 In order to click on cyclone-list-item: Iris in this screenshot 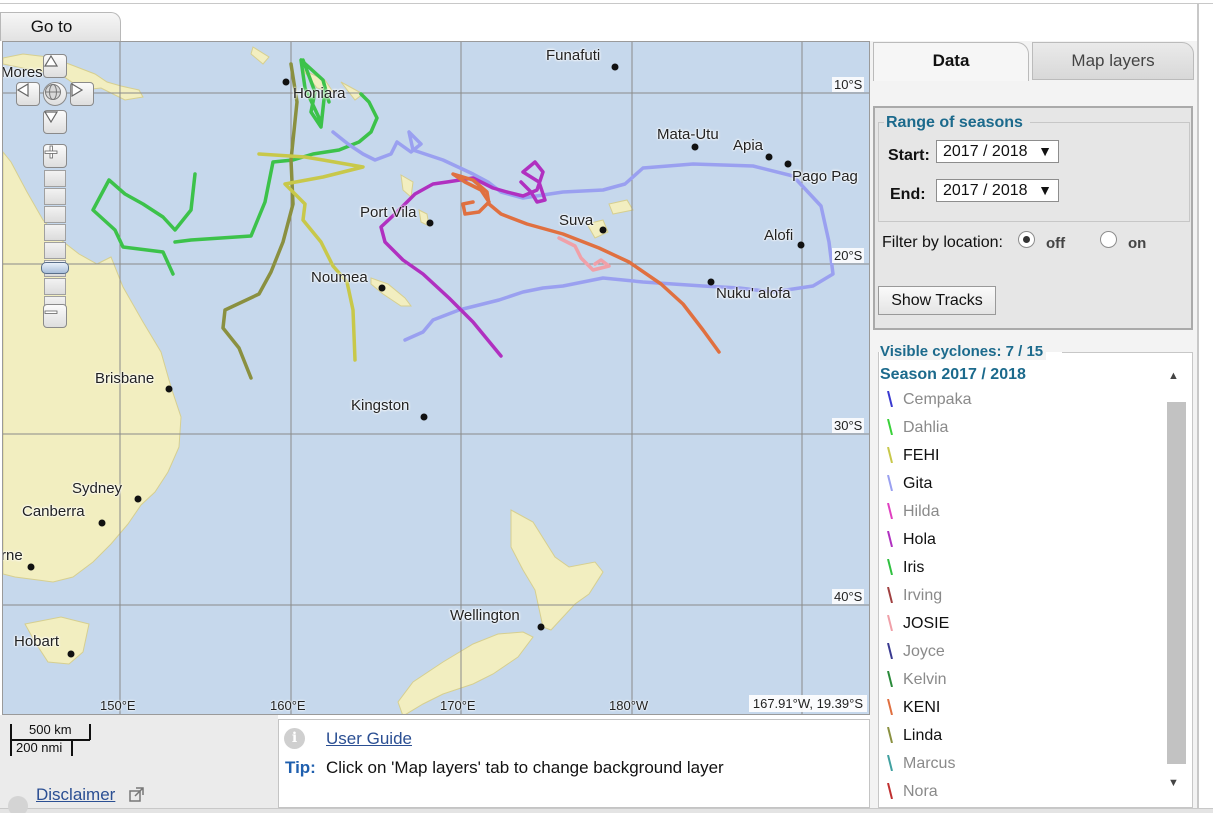, I will do `click(1019, 570)`.